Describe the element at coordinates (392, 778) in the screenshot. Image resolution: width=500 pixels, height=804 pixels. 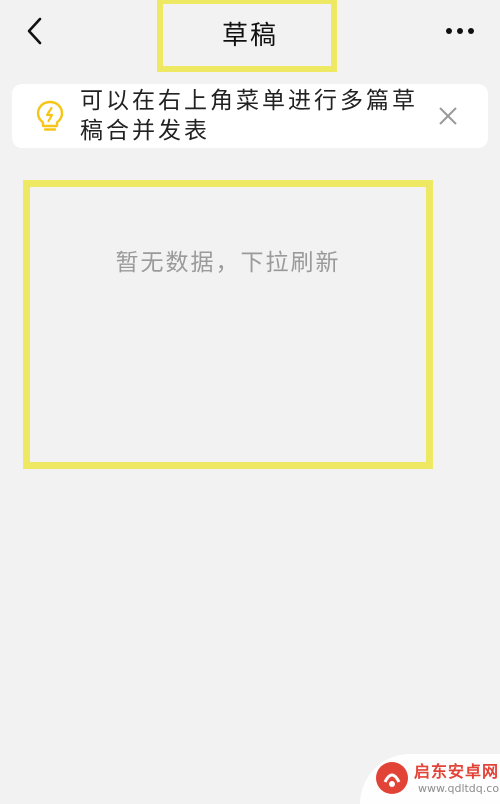
I see `watermark-logo-icon` at that location.